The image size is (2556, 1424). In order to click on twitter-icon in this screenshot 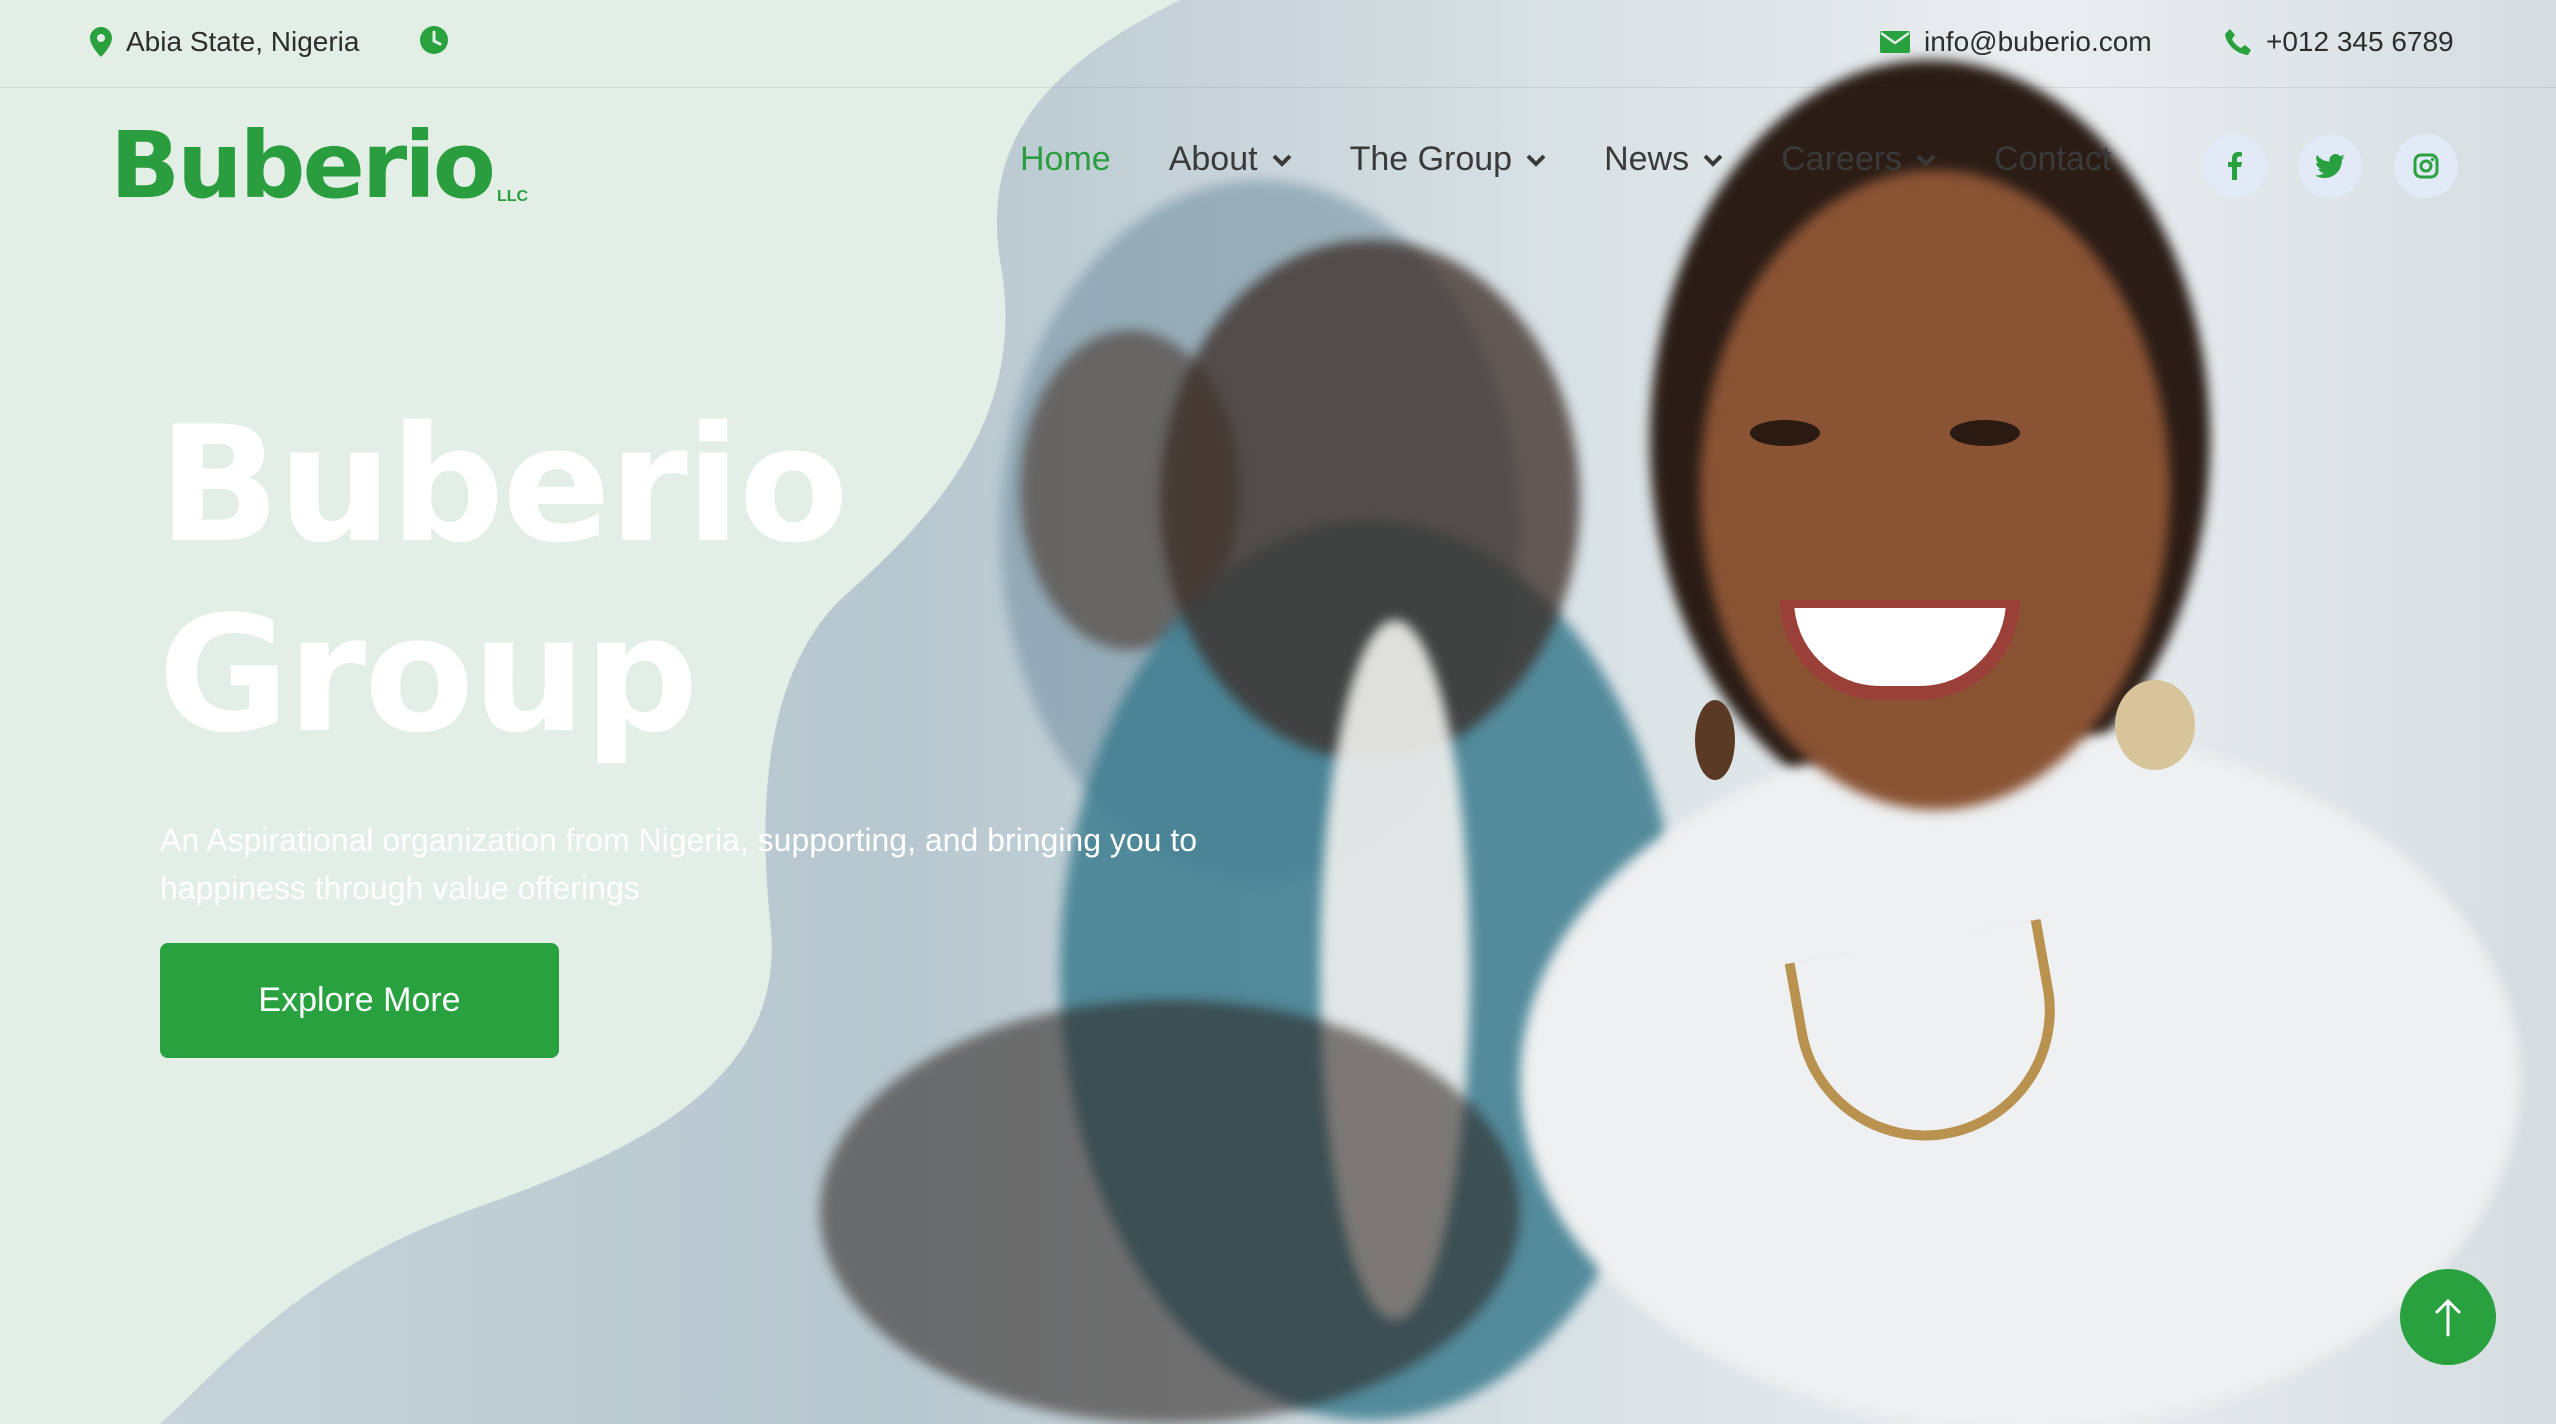, I will do `click(2330, 166)`.